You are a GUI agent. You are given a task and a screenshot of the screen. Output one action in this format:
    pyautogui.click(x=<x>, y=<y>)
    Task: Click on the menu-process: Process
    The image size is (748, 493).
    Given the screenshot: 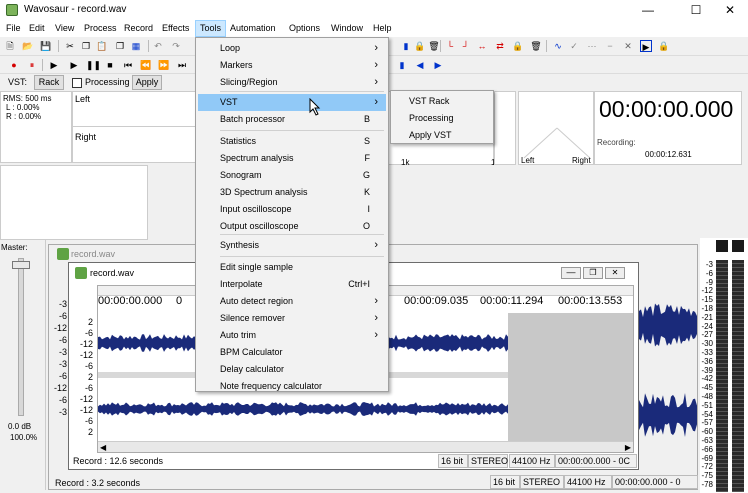 What is the action you would take?
    pyautogui.click(x=100, y=28)
    